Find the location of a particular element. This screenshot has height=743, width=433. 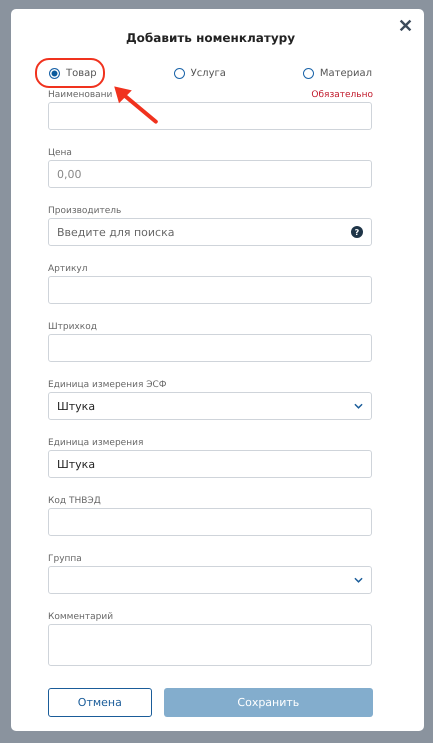

field-label: Код ТНВЭД is located at coordinates (74, 501).